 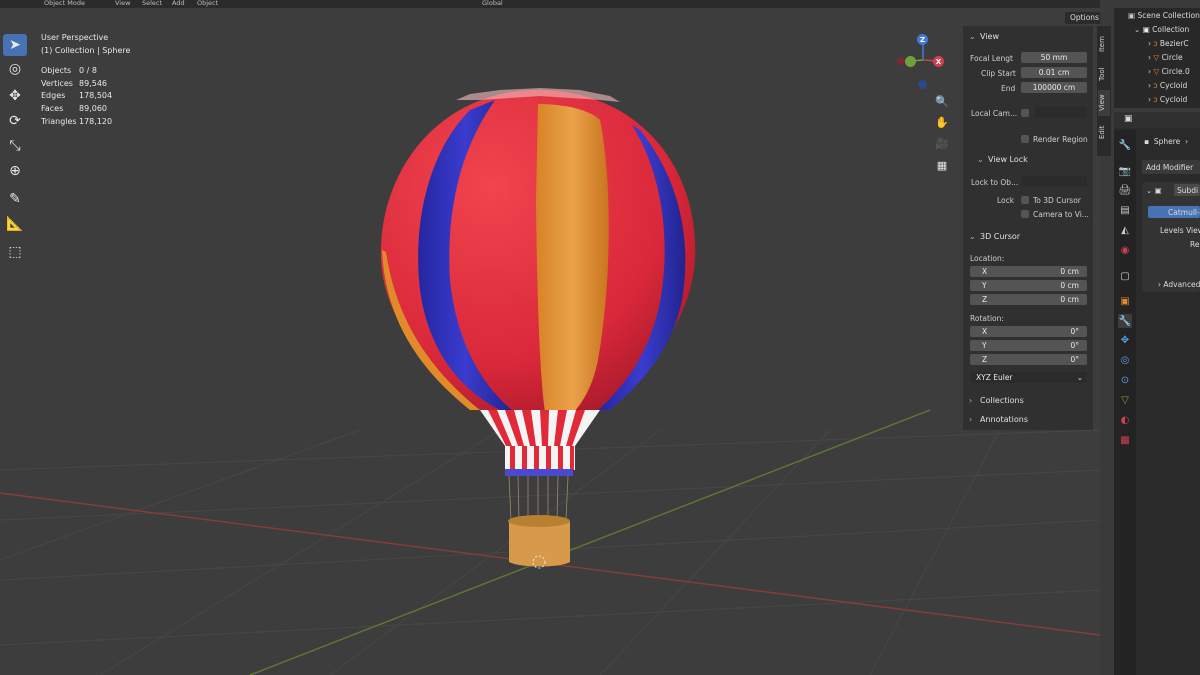 What do you see at coordinates (15, 252) in the screenshot?
I see `add-cube-tool: ⬚` at bounding box center [15, 252].